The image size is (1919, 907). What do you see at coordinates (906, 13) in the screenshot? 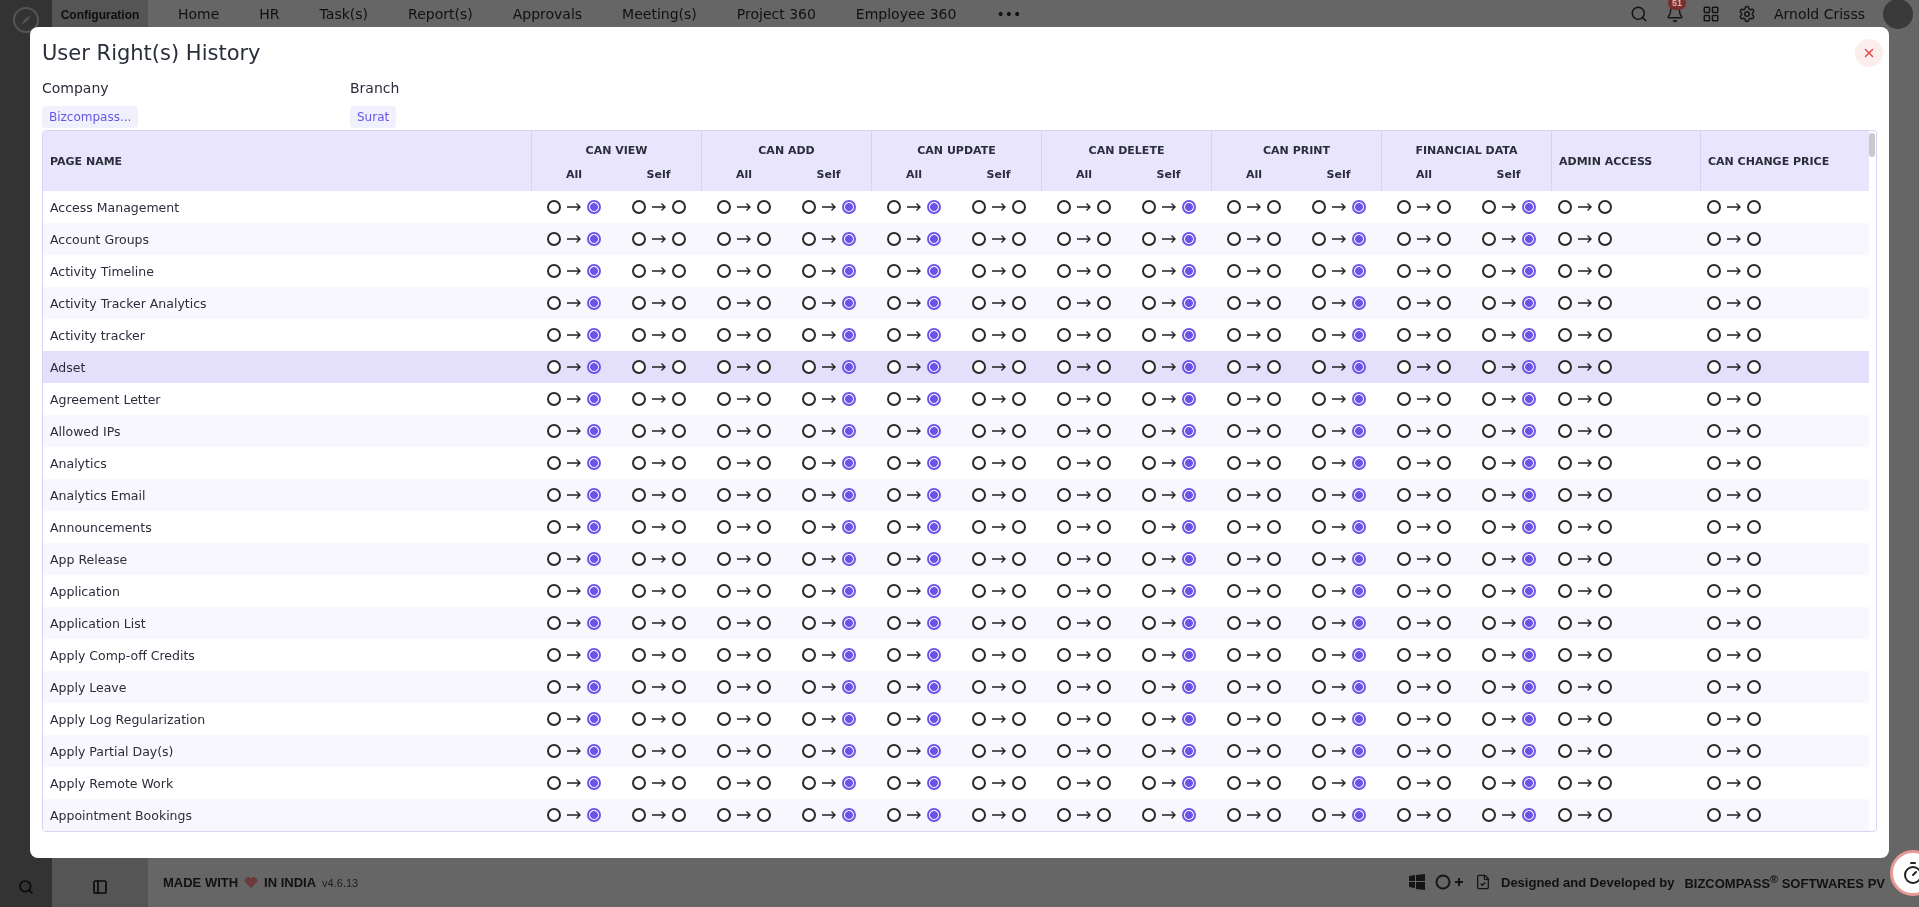
I see `nav-item: Employee 360` at bounding box center [906, 13].